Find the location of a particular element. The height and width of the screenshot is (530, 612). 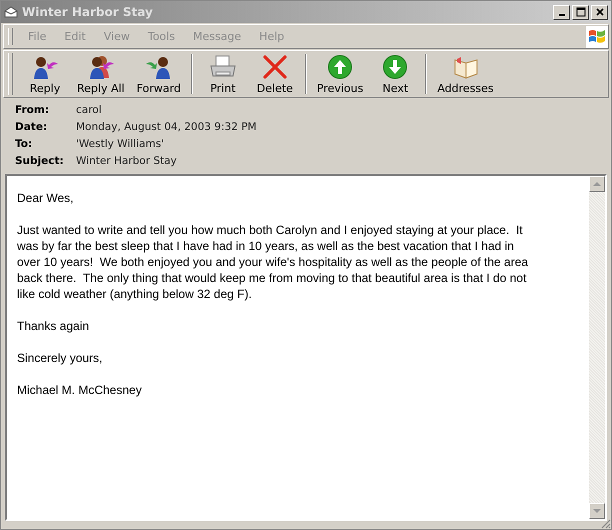

toolbar-button: Delete is located at coordinates (274, 74).